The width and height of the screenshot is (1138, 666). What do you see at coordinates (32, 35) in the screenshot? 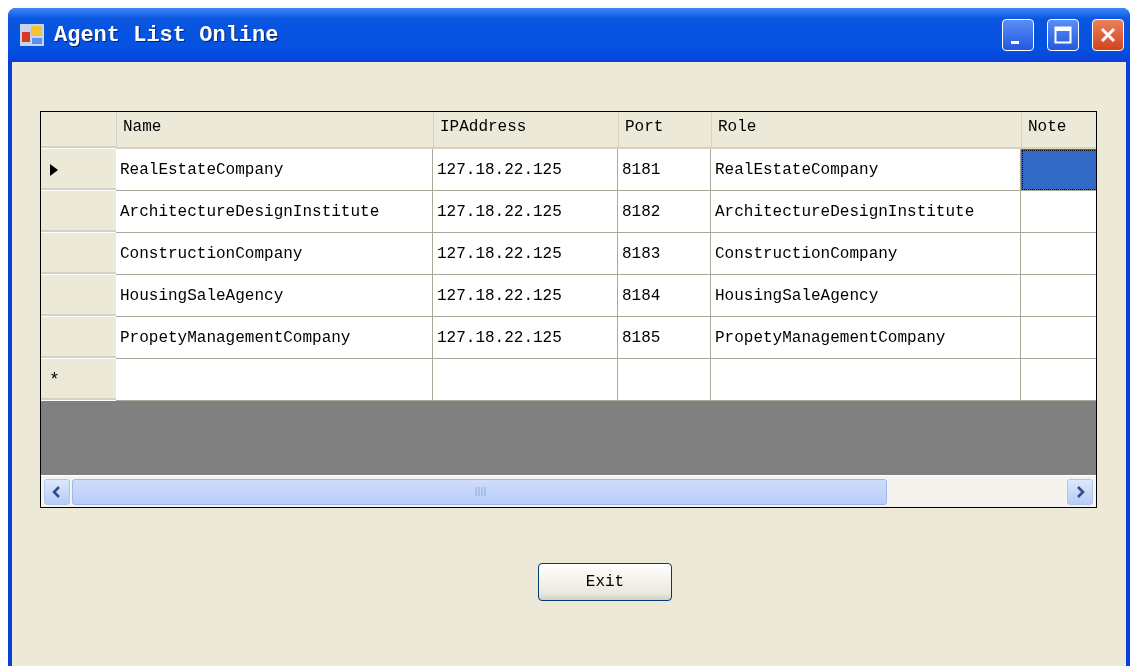
I see `app-icon` at bounding box center [32, 35].